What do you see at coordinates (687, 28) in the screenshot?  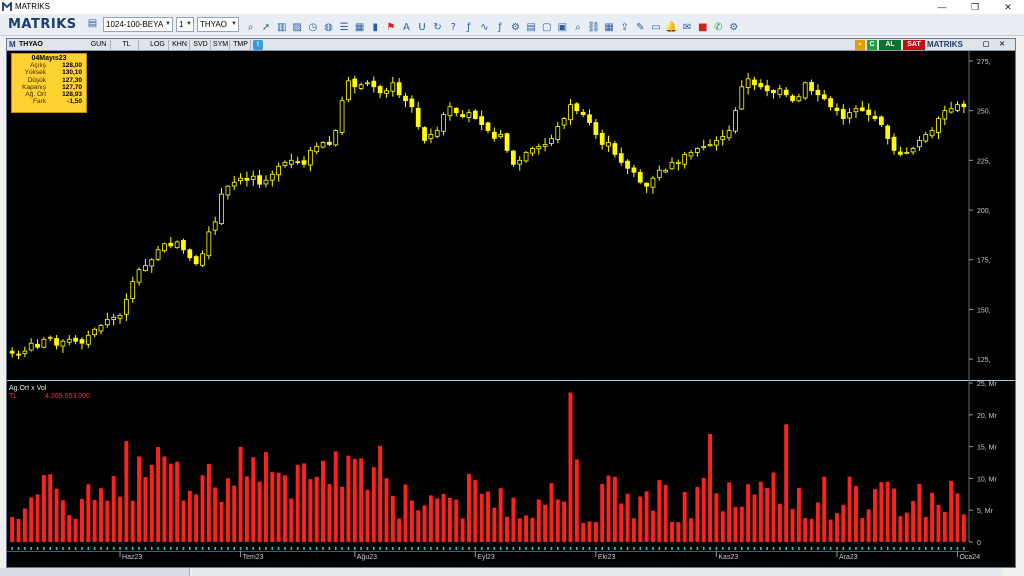 I see `mail-icon: ✉` at bounding box center [687, 28].